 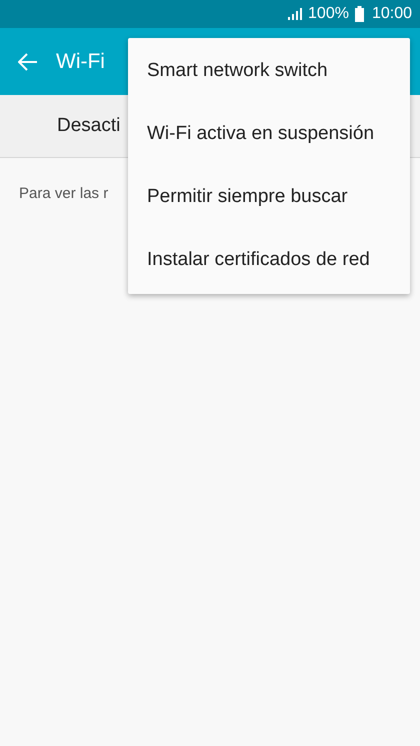 What do you see at coordinates (295, 14) in the screenshot?
I see `signal-icon` at bounding box center [295, 14].